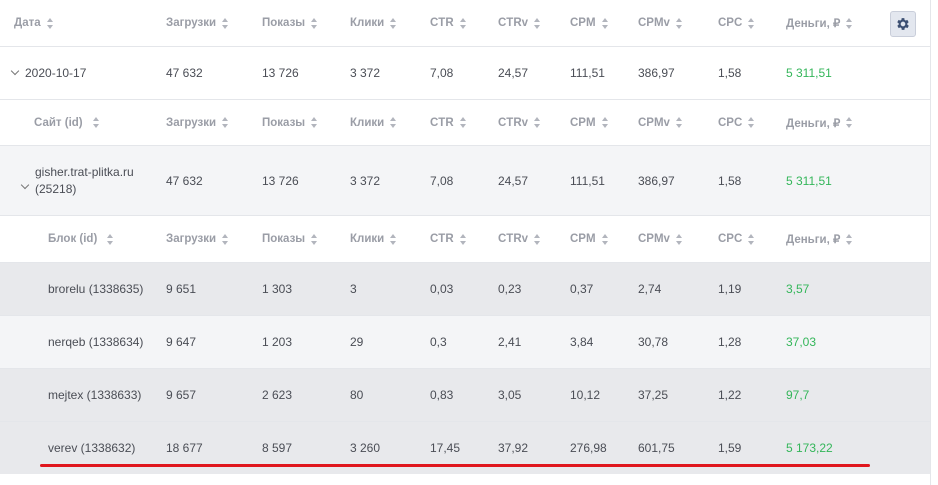  What do you see at coordinates (510, 342) in the screenshot?
I see `ctrv-value: 2,41` at bounding box center [510, 342].